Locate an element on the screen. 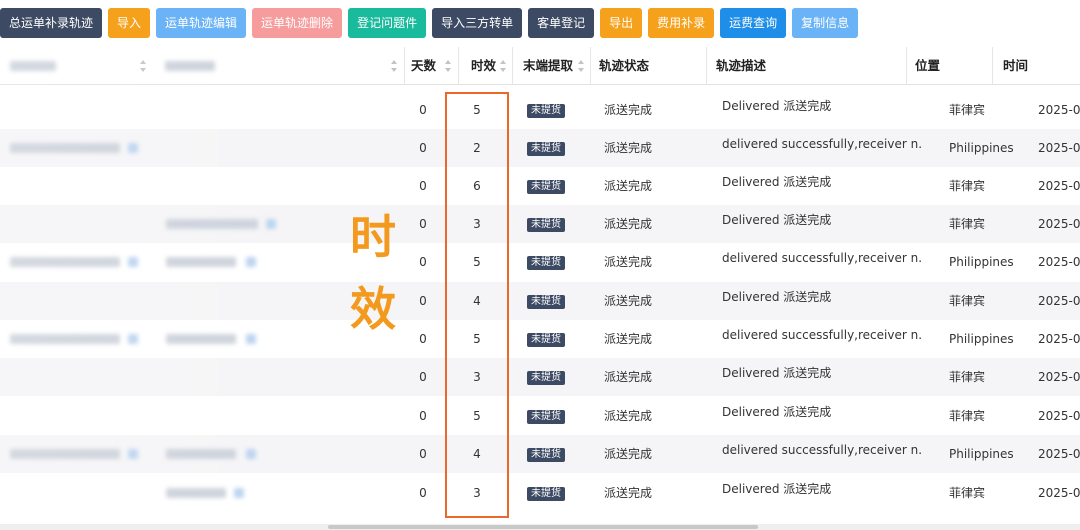  column-header-status: 轨迹状态 is located at coordinates (648, 66).